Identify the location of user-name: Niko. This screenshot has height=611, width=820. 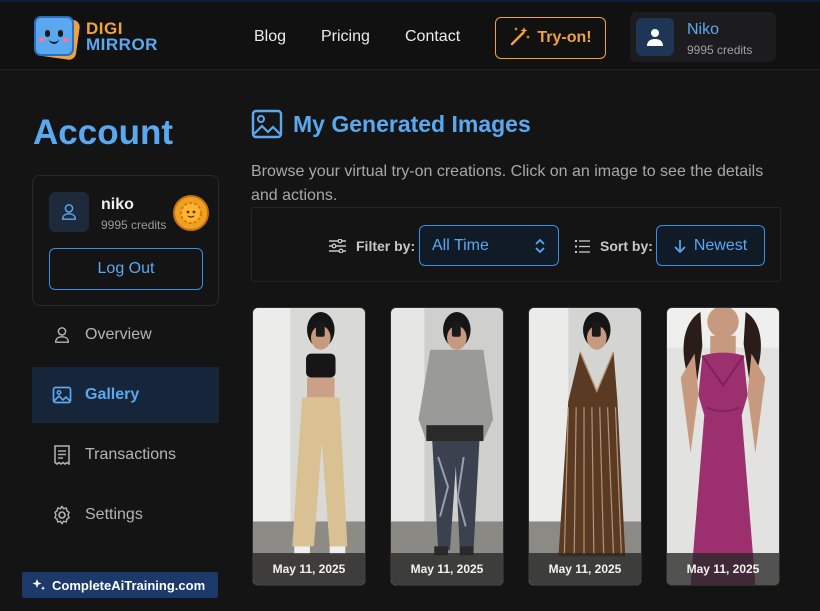
(703, 29).